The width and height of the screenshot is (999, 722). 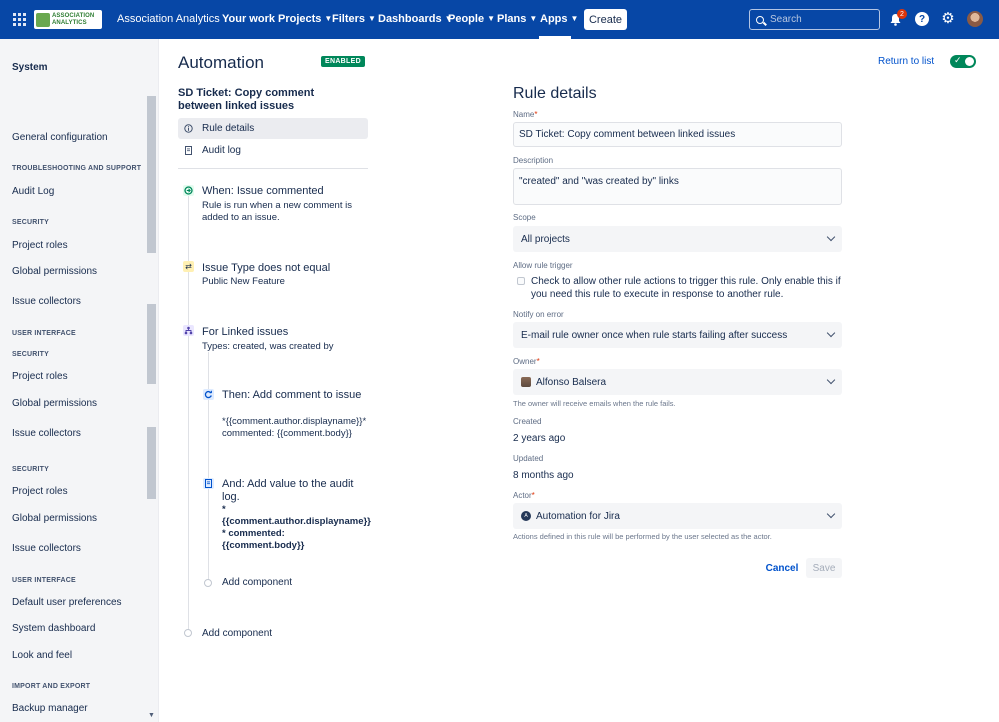 What do you see at coordinates (543, 475) in the screenshot?
I see `updated-value: 8 months ago` at bounding box center [543, 475].